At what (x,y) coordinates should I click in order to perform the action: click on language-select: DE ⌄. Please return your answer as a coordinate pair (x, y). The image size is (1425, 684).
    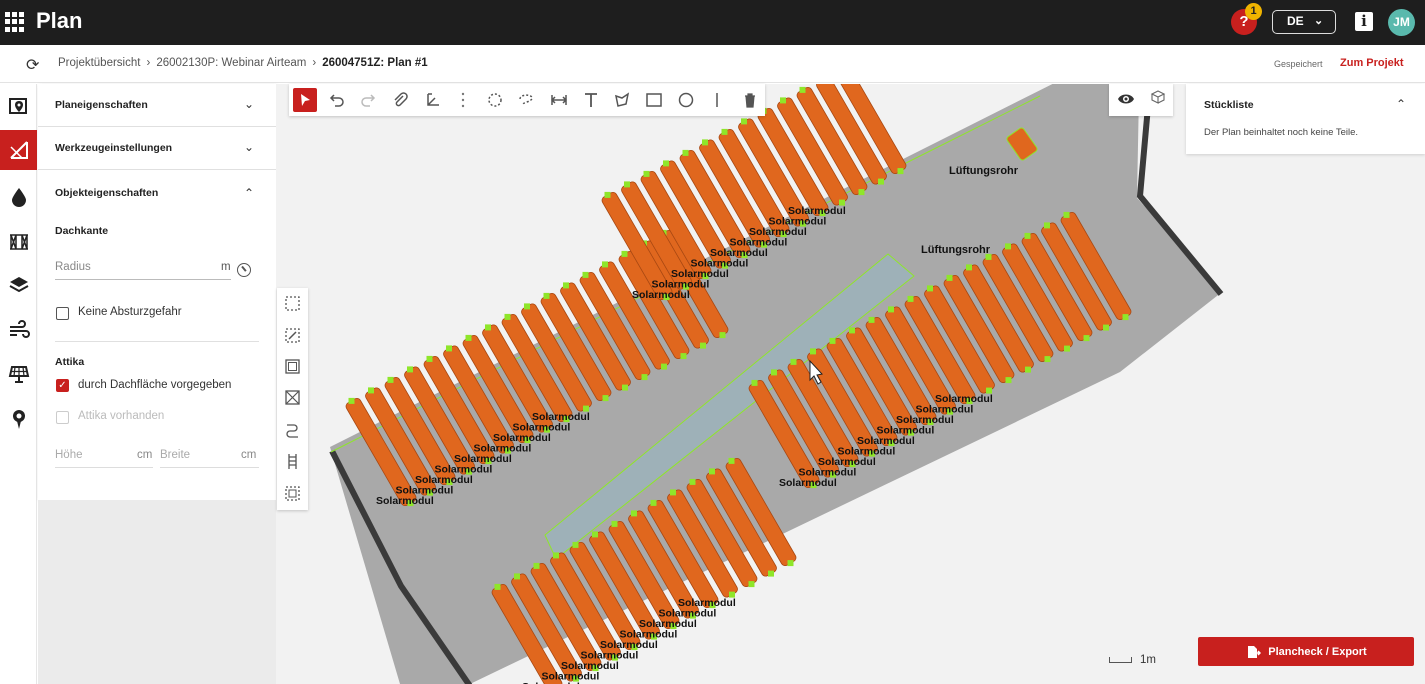
    Looking at the image, I should click on (1304, 22).